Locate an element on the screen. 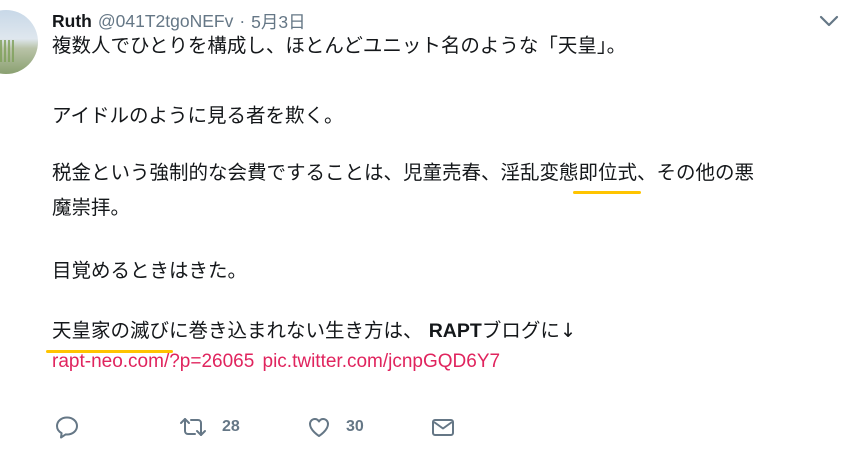 The width and height of the screenshot is (852, 455). author-handle: @041T2tgoNEFv is located at coordinates (165, 21).